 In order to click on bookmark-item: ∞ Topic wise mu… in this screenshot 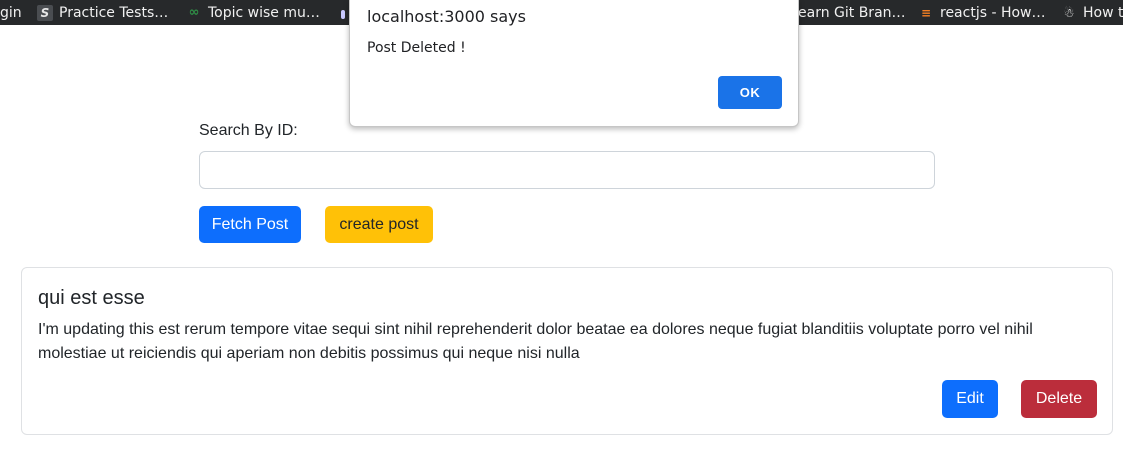, I will do `click(253, 12)`.